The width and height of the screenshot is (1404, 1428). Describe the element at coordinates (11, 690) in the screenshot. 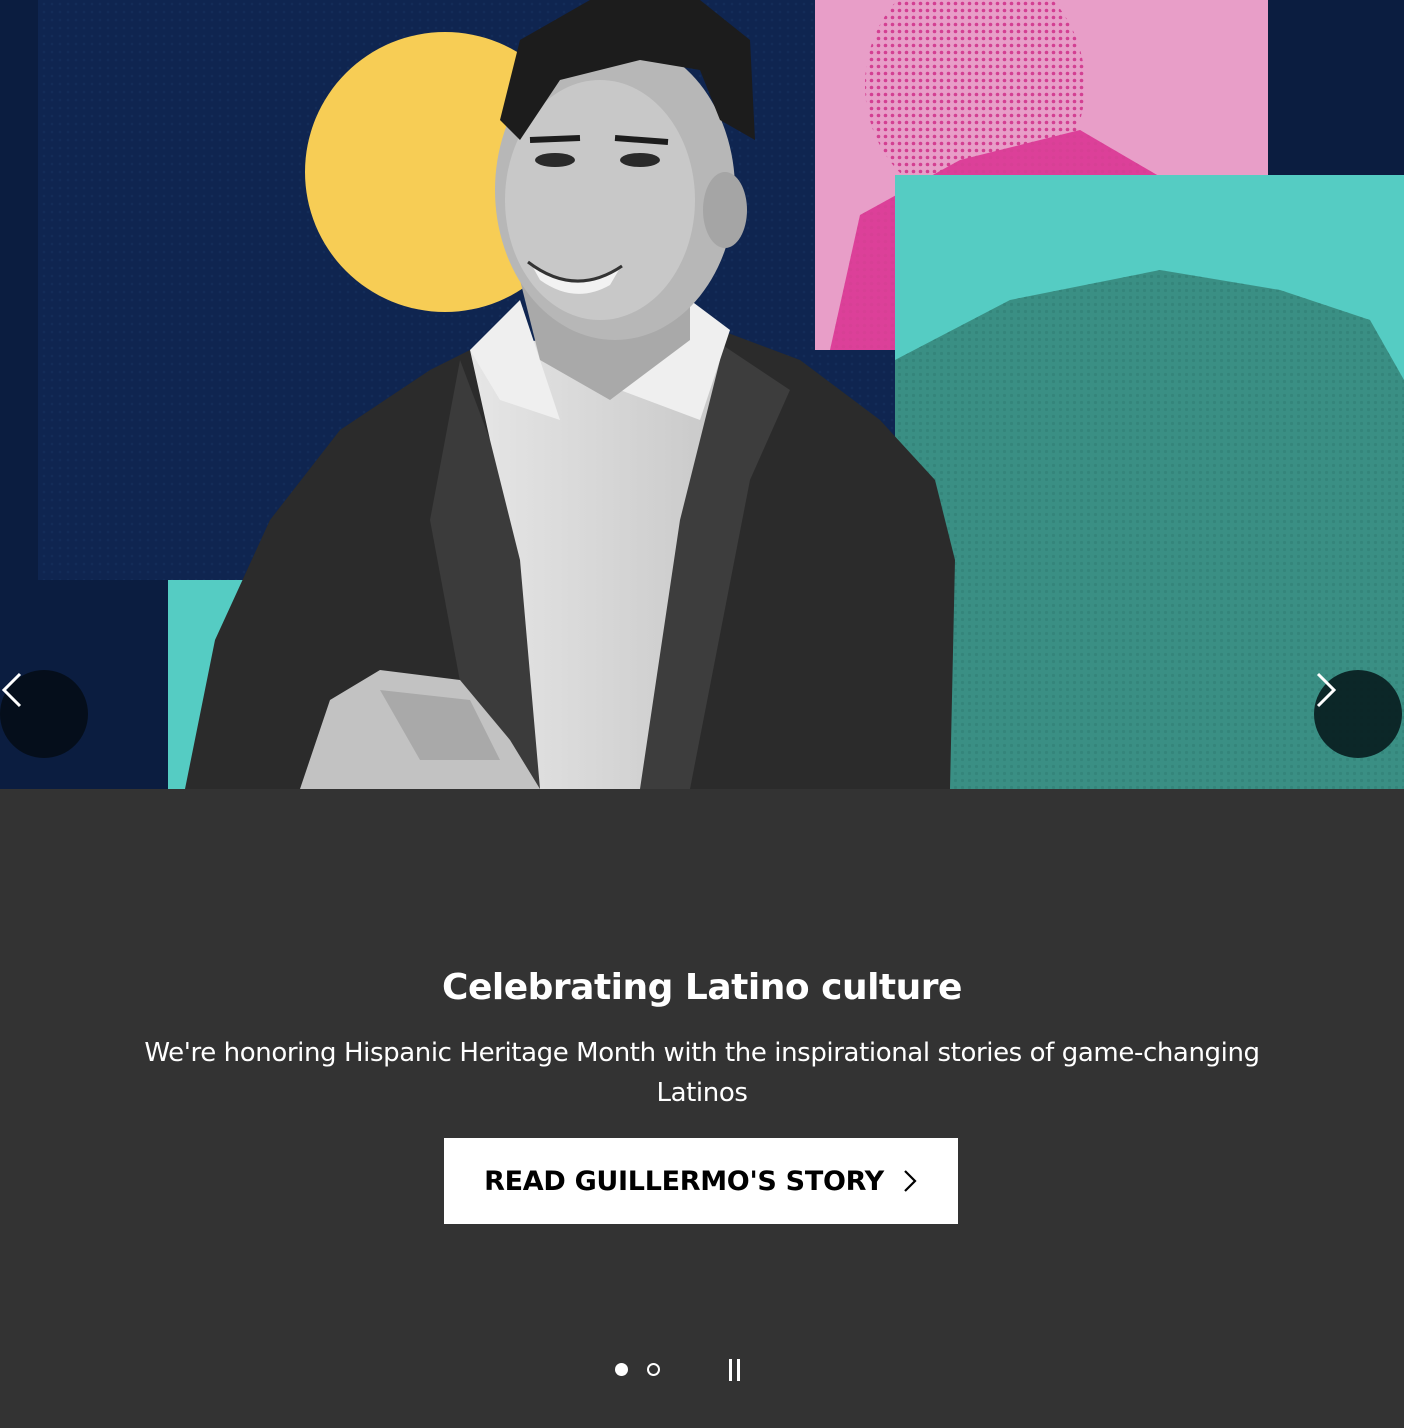

I see `chevron-left-icon` at that location.